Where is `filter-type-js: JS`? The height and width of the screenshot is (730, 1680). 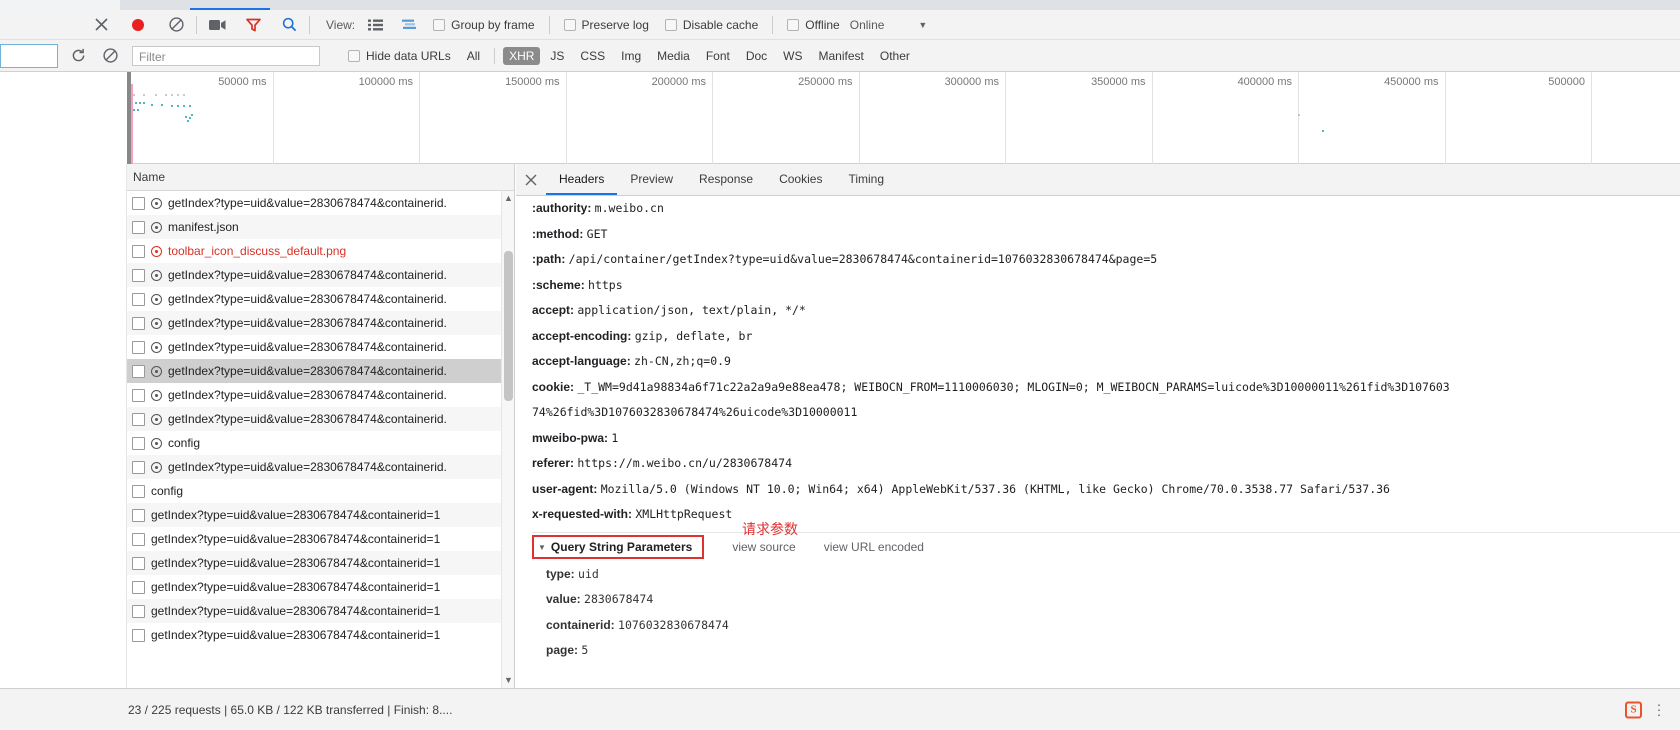
filter-type-js: JS is located at coordinates (557, 56).